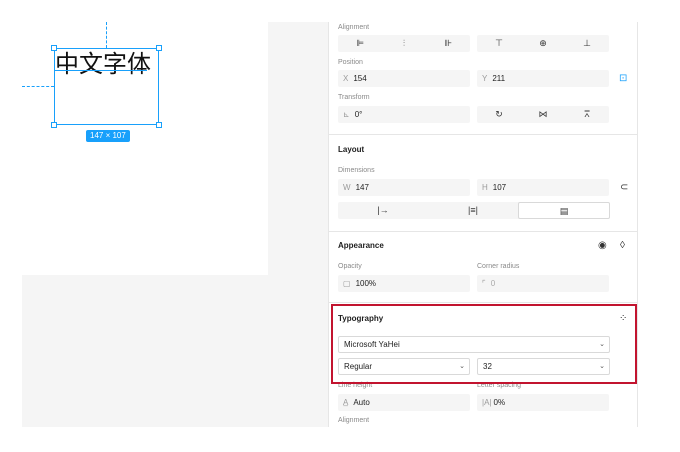  Describe the element at coordinates (404, 283) in the screenshot. I see `opacity-field: ▢ 100%` at that location.